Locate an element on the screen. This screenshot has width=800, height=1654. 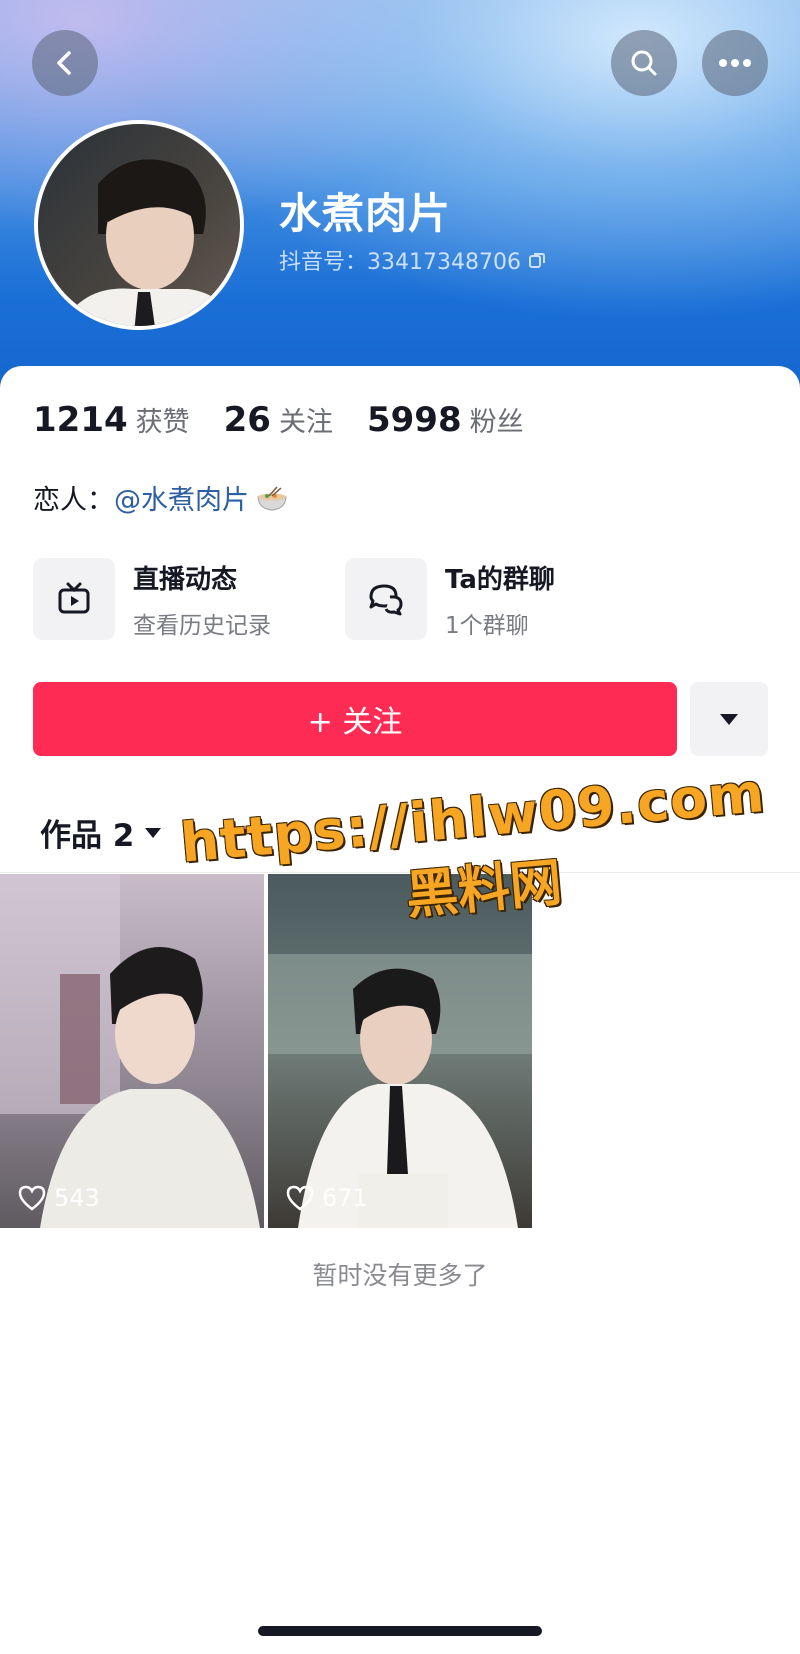
noodle-bowl-icon is located at coordinates (272, 498).